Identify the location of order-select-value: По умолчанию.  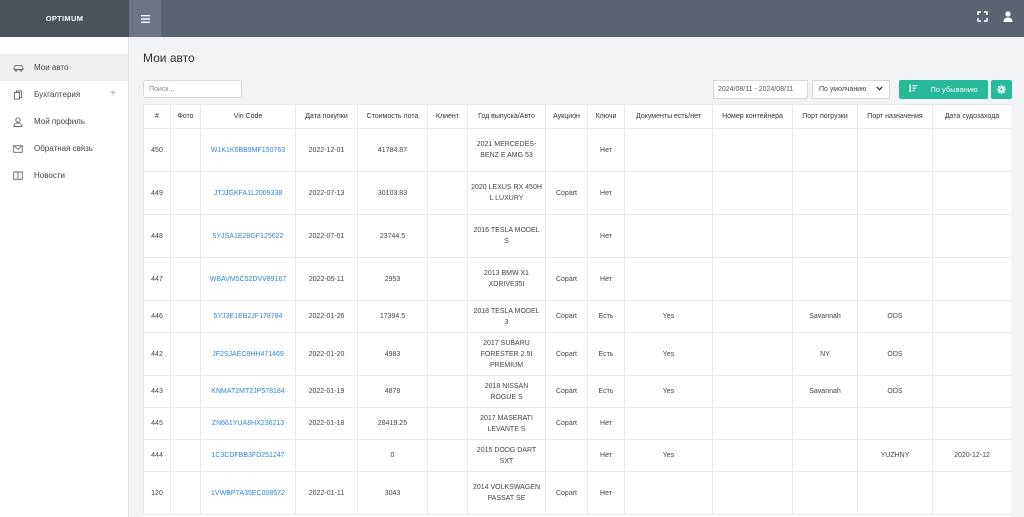
(843, 89).